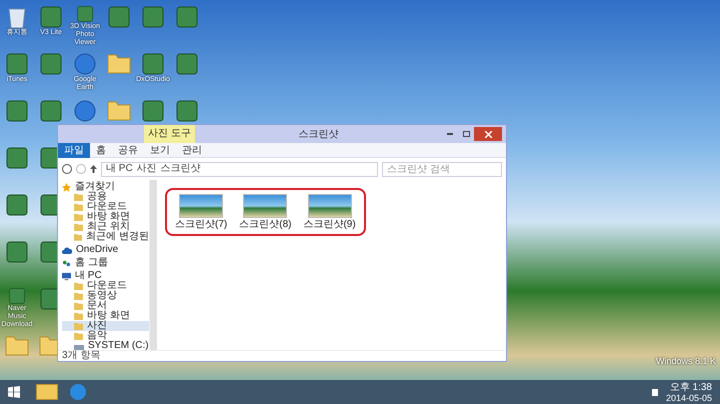  Describe the element at coordinates (66, 276) in the screenshot. I see `monitor-icon` at that location.